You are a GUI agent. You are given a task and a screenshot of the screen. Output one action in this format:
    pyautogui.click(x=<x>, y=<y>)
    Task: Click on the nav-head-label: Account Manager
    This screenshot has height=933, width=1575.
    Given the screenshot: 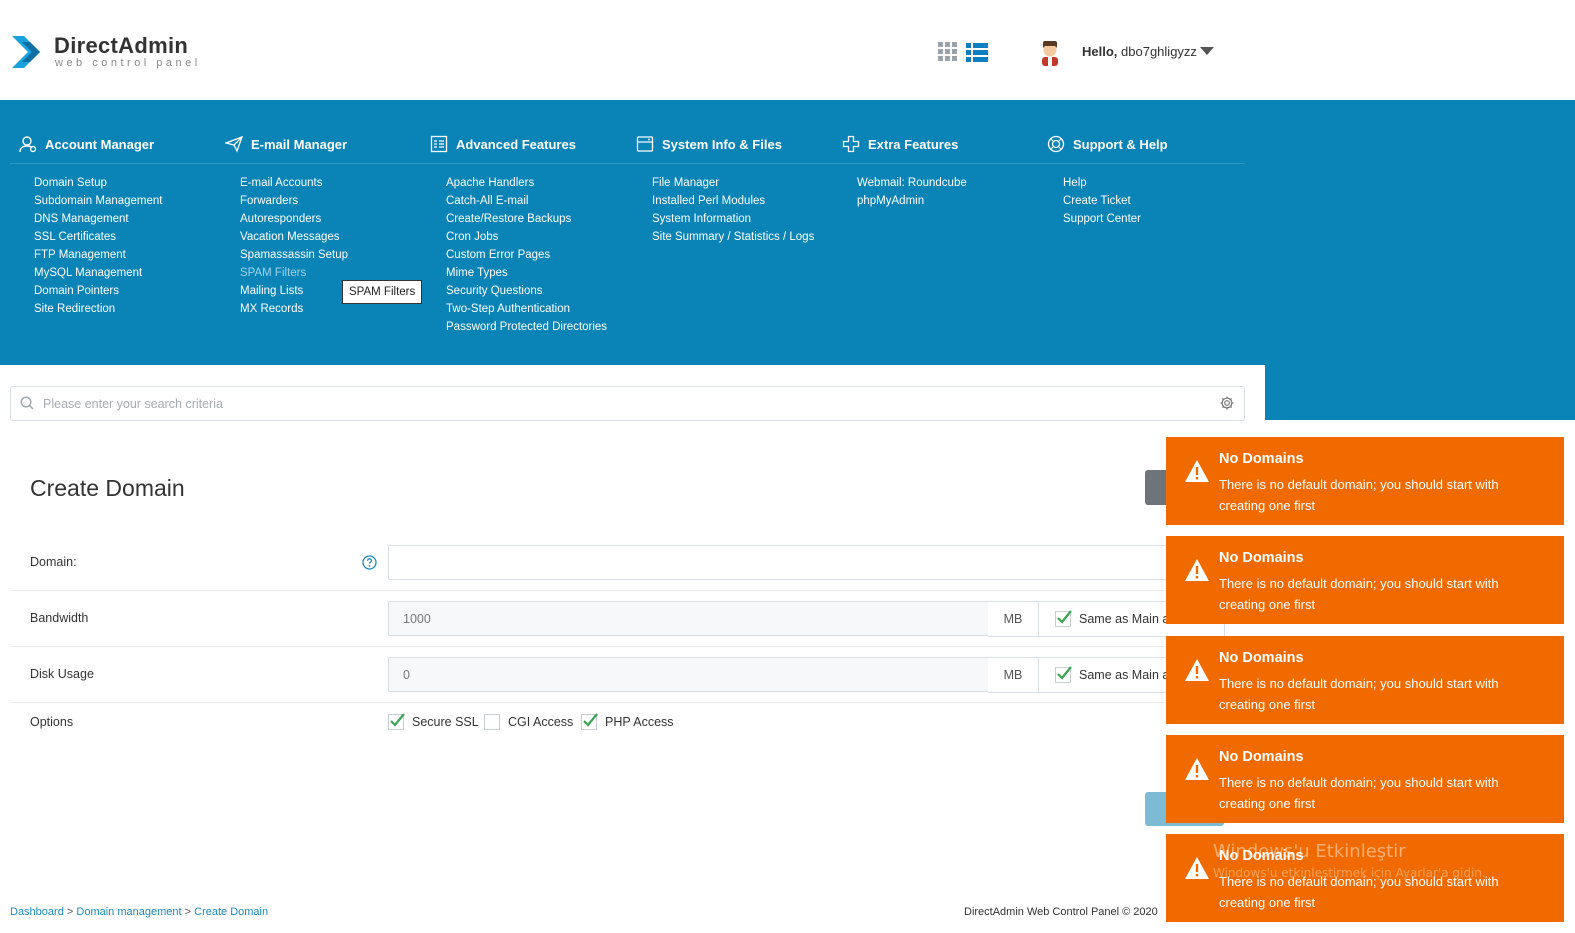 What is the action you would take?
    pyautogui.click(x=100, y=144)
    